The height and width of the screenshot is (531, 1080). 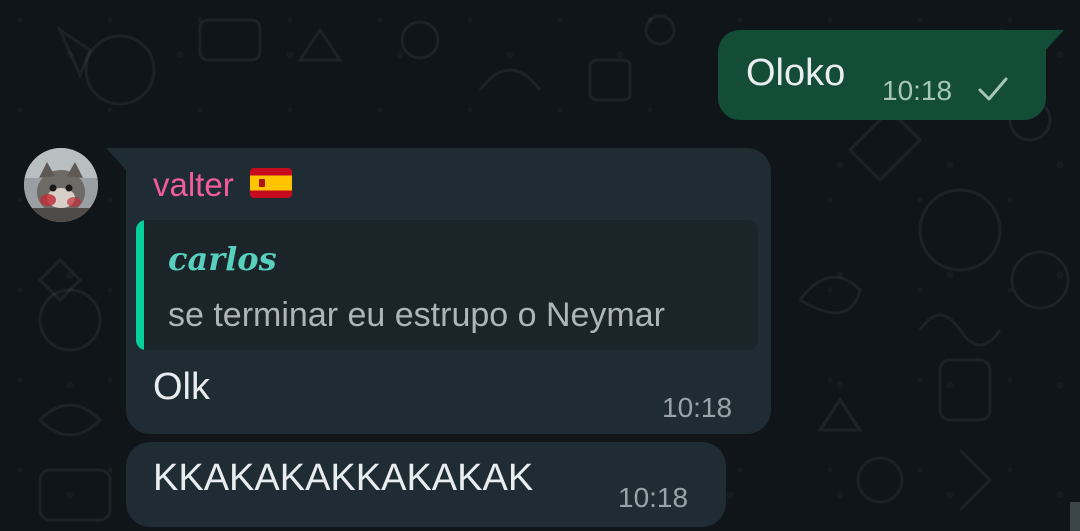 What do you see at coordinates (653, 497) in the screenshot?
I see `message-time-2: 10:18` at bounding box center [653, 497].